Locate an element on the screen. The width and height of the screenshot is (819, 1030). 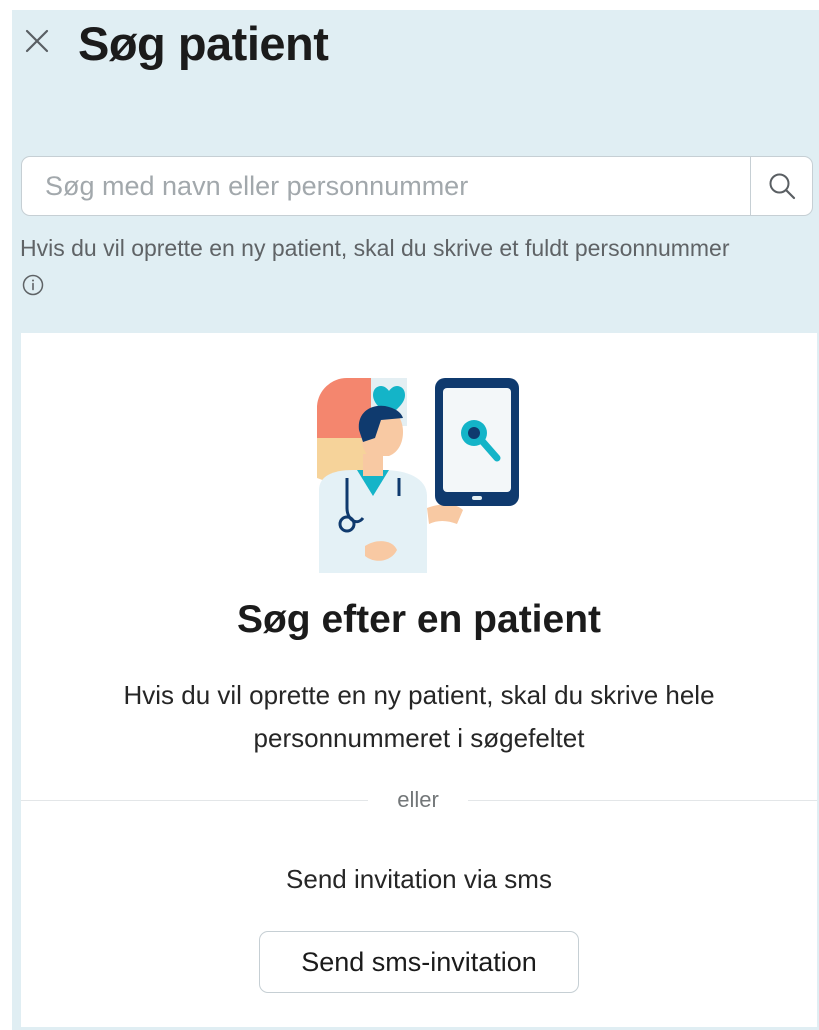
close-icon is located at coordinates (37, 41).